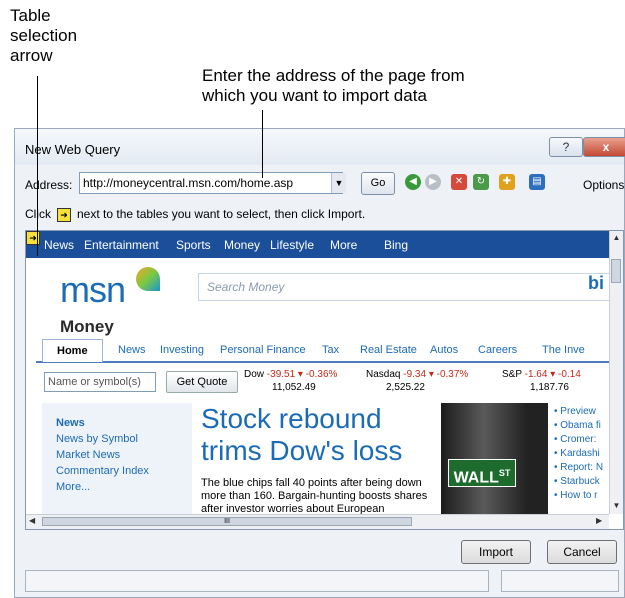 Image resolution: width=625 pixels, height=598 pixels. Describe the element at coordinates (321, 435) in the screenshot. I see `headline: Stock rebound trims Dow's loss` at that location.